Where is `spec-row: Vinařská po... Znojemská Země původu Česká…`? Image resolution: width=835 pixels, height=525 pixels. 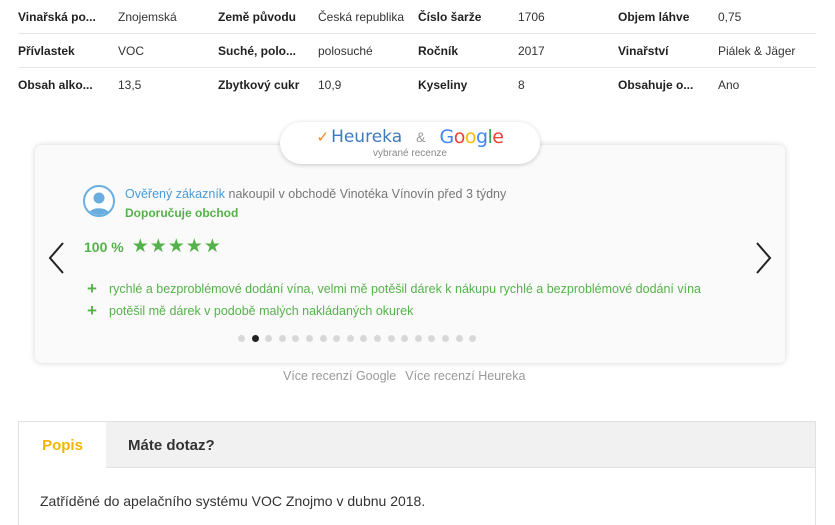
spec-row: Vinařská po... Znojemská Země původu Česká… is located at coordinates (417, 17).